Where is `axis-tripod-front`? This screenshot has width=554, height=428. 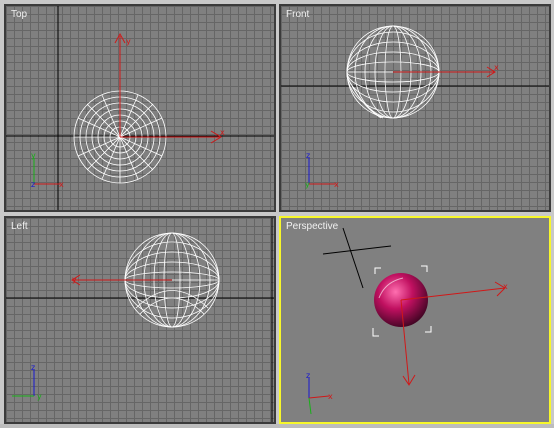
axis-tripod-front is located at coordinates (321, 171).